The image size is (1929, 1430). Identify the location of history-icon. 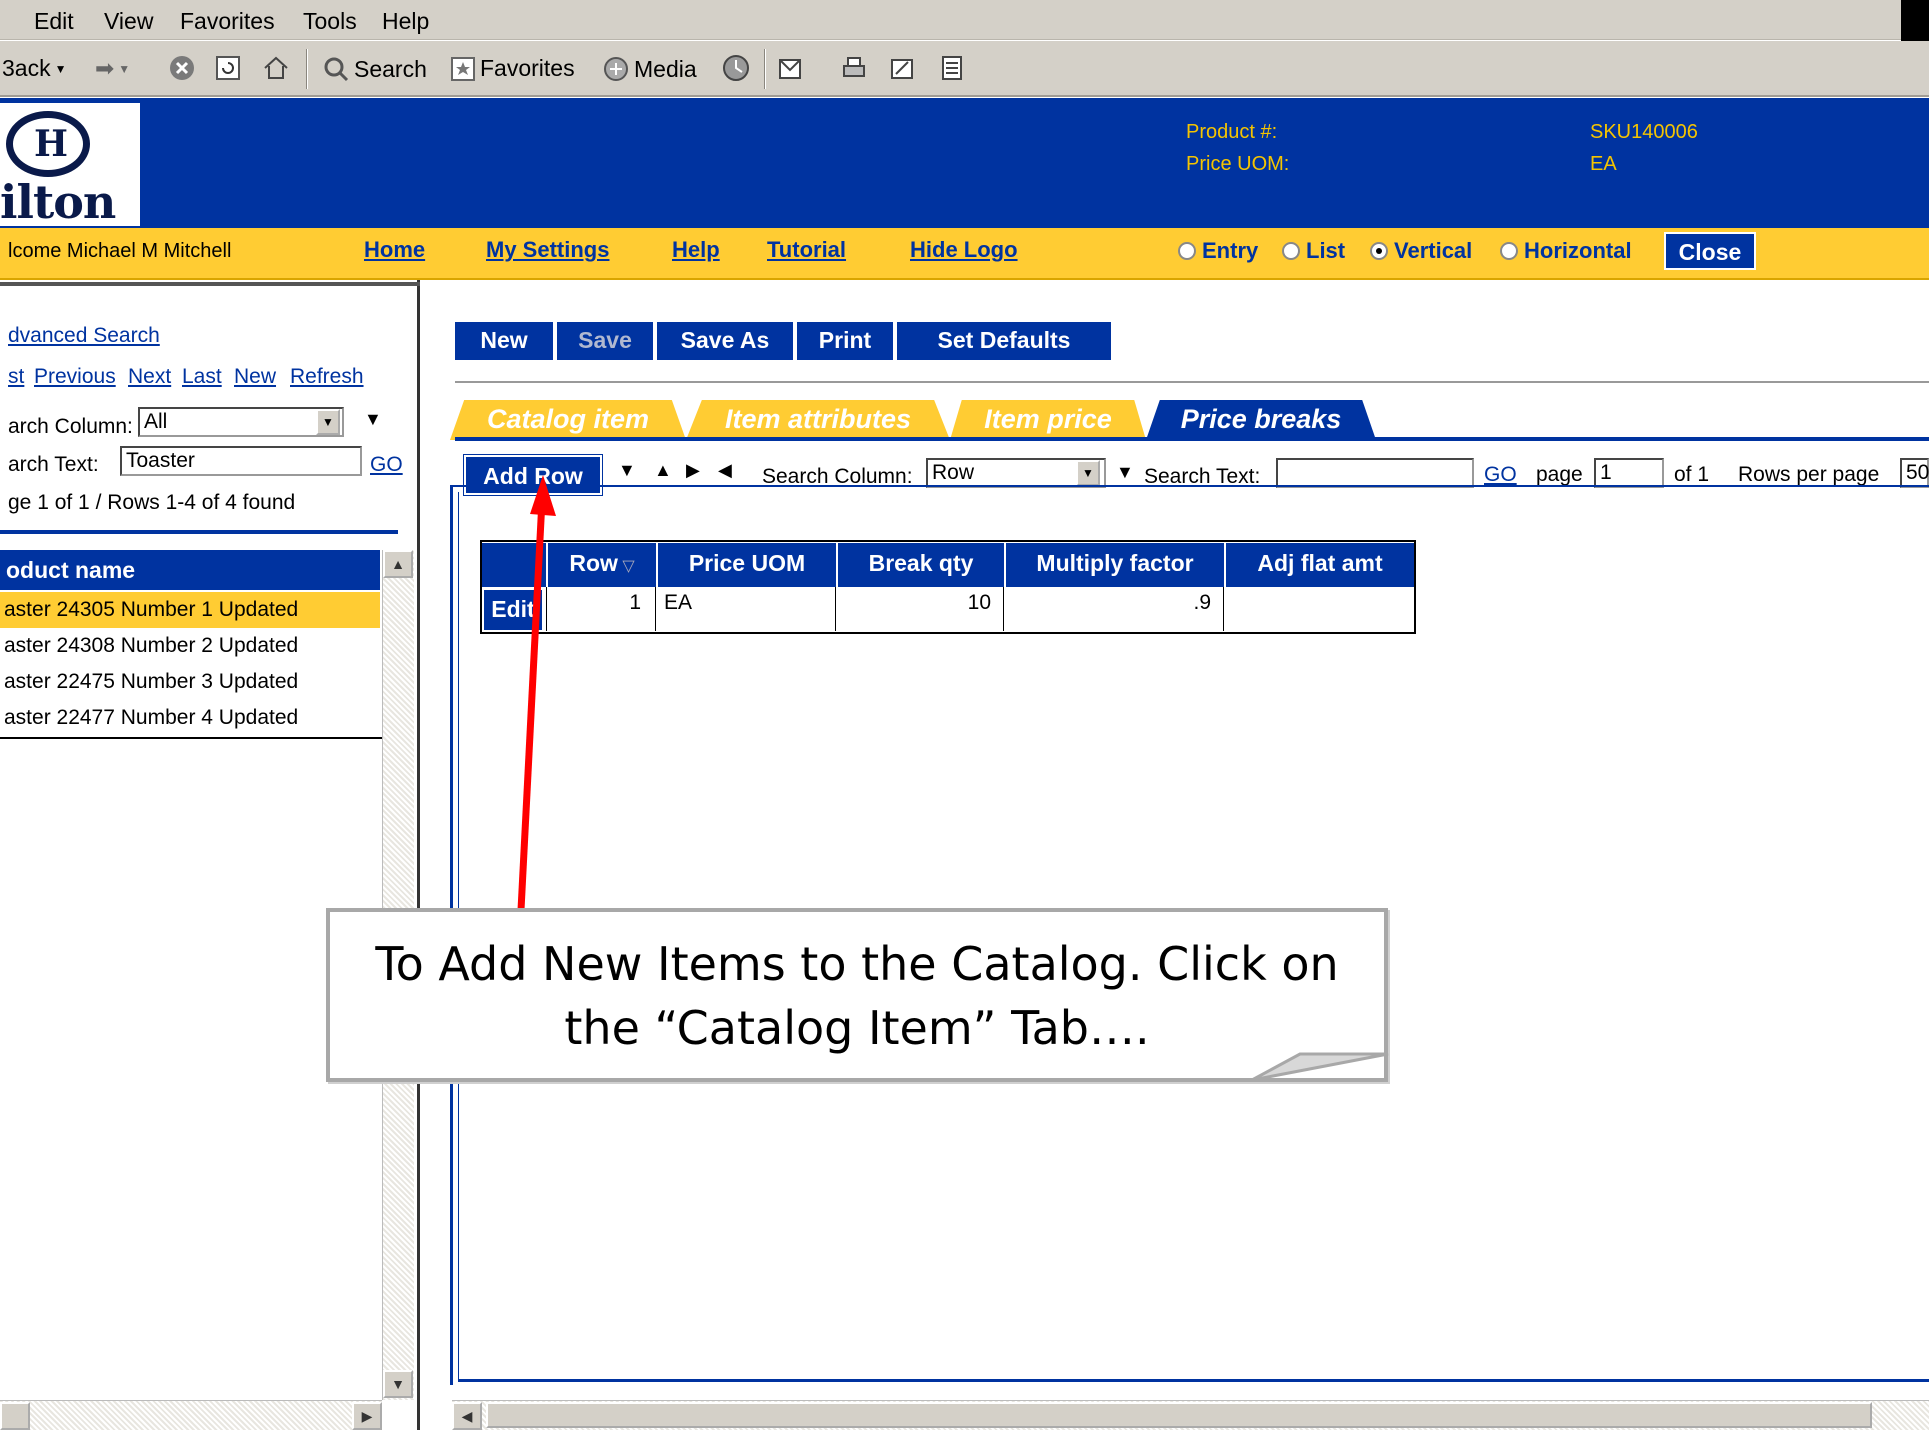
(736, 68).